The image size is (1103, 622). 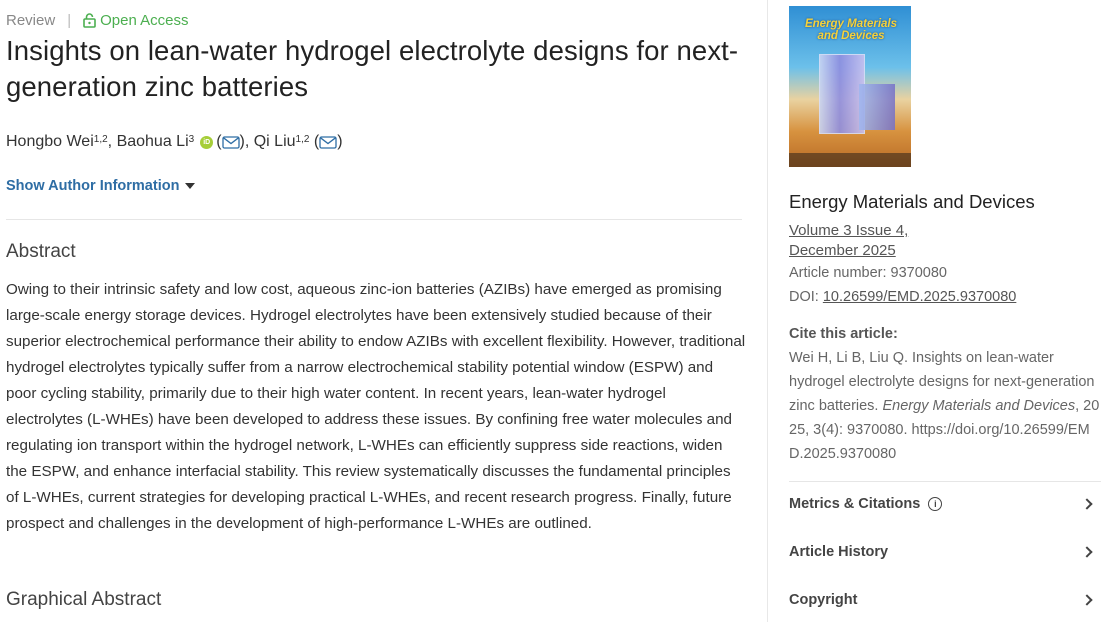 I want to click on graphical-abstract-heading: Graphical Abstract, so click(x=84, y=599).